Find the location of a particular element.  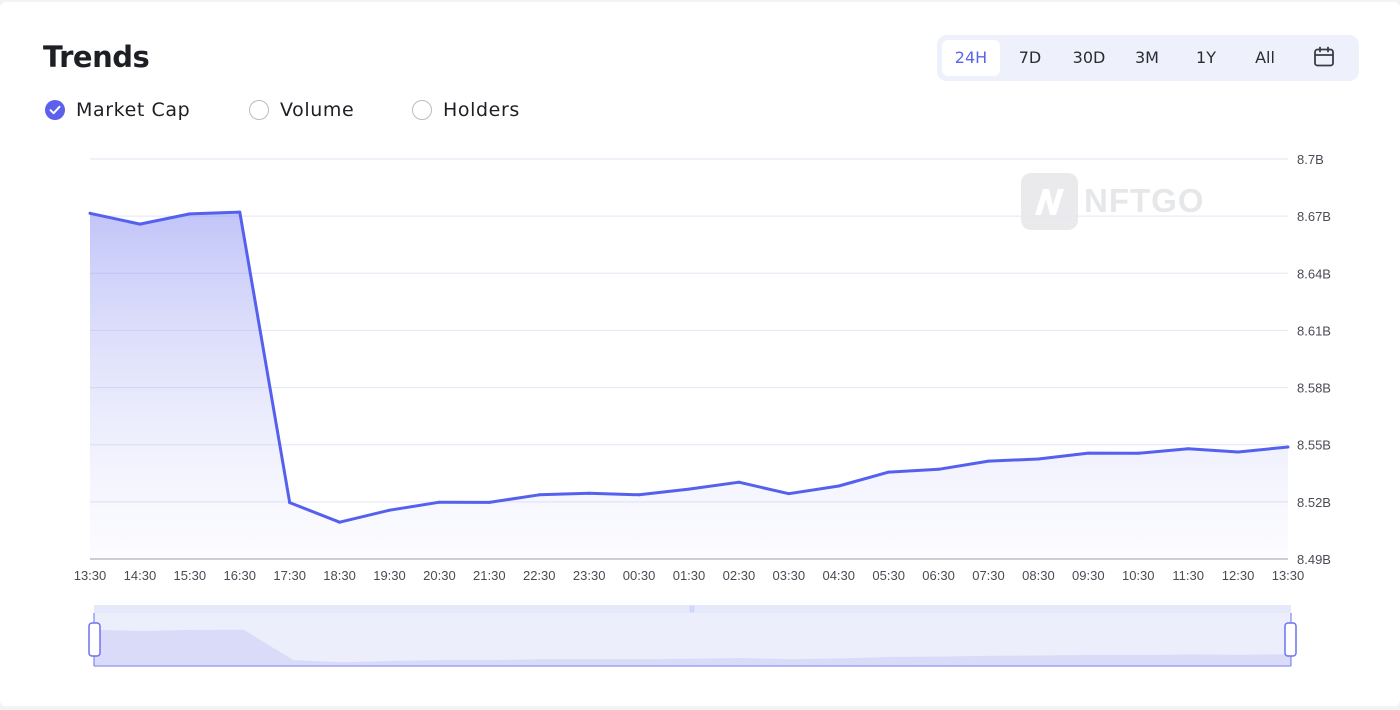

x-tick-label: 04:30 is located at coordinates (838, 575).